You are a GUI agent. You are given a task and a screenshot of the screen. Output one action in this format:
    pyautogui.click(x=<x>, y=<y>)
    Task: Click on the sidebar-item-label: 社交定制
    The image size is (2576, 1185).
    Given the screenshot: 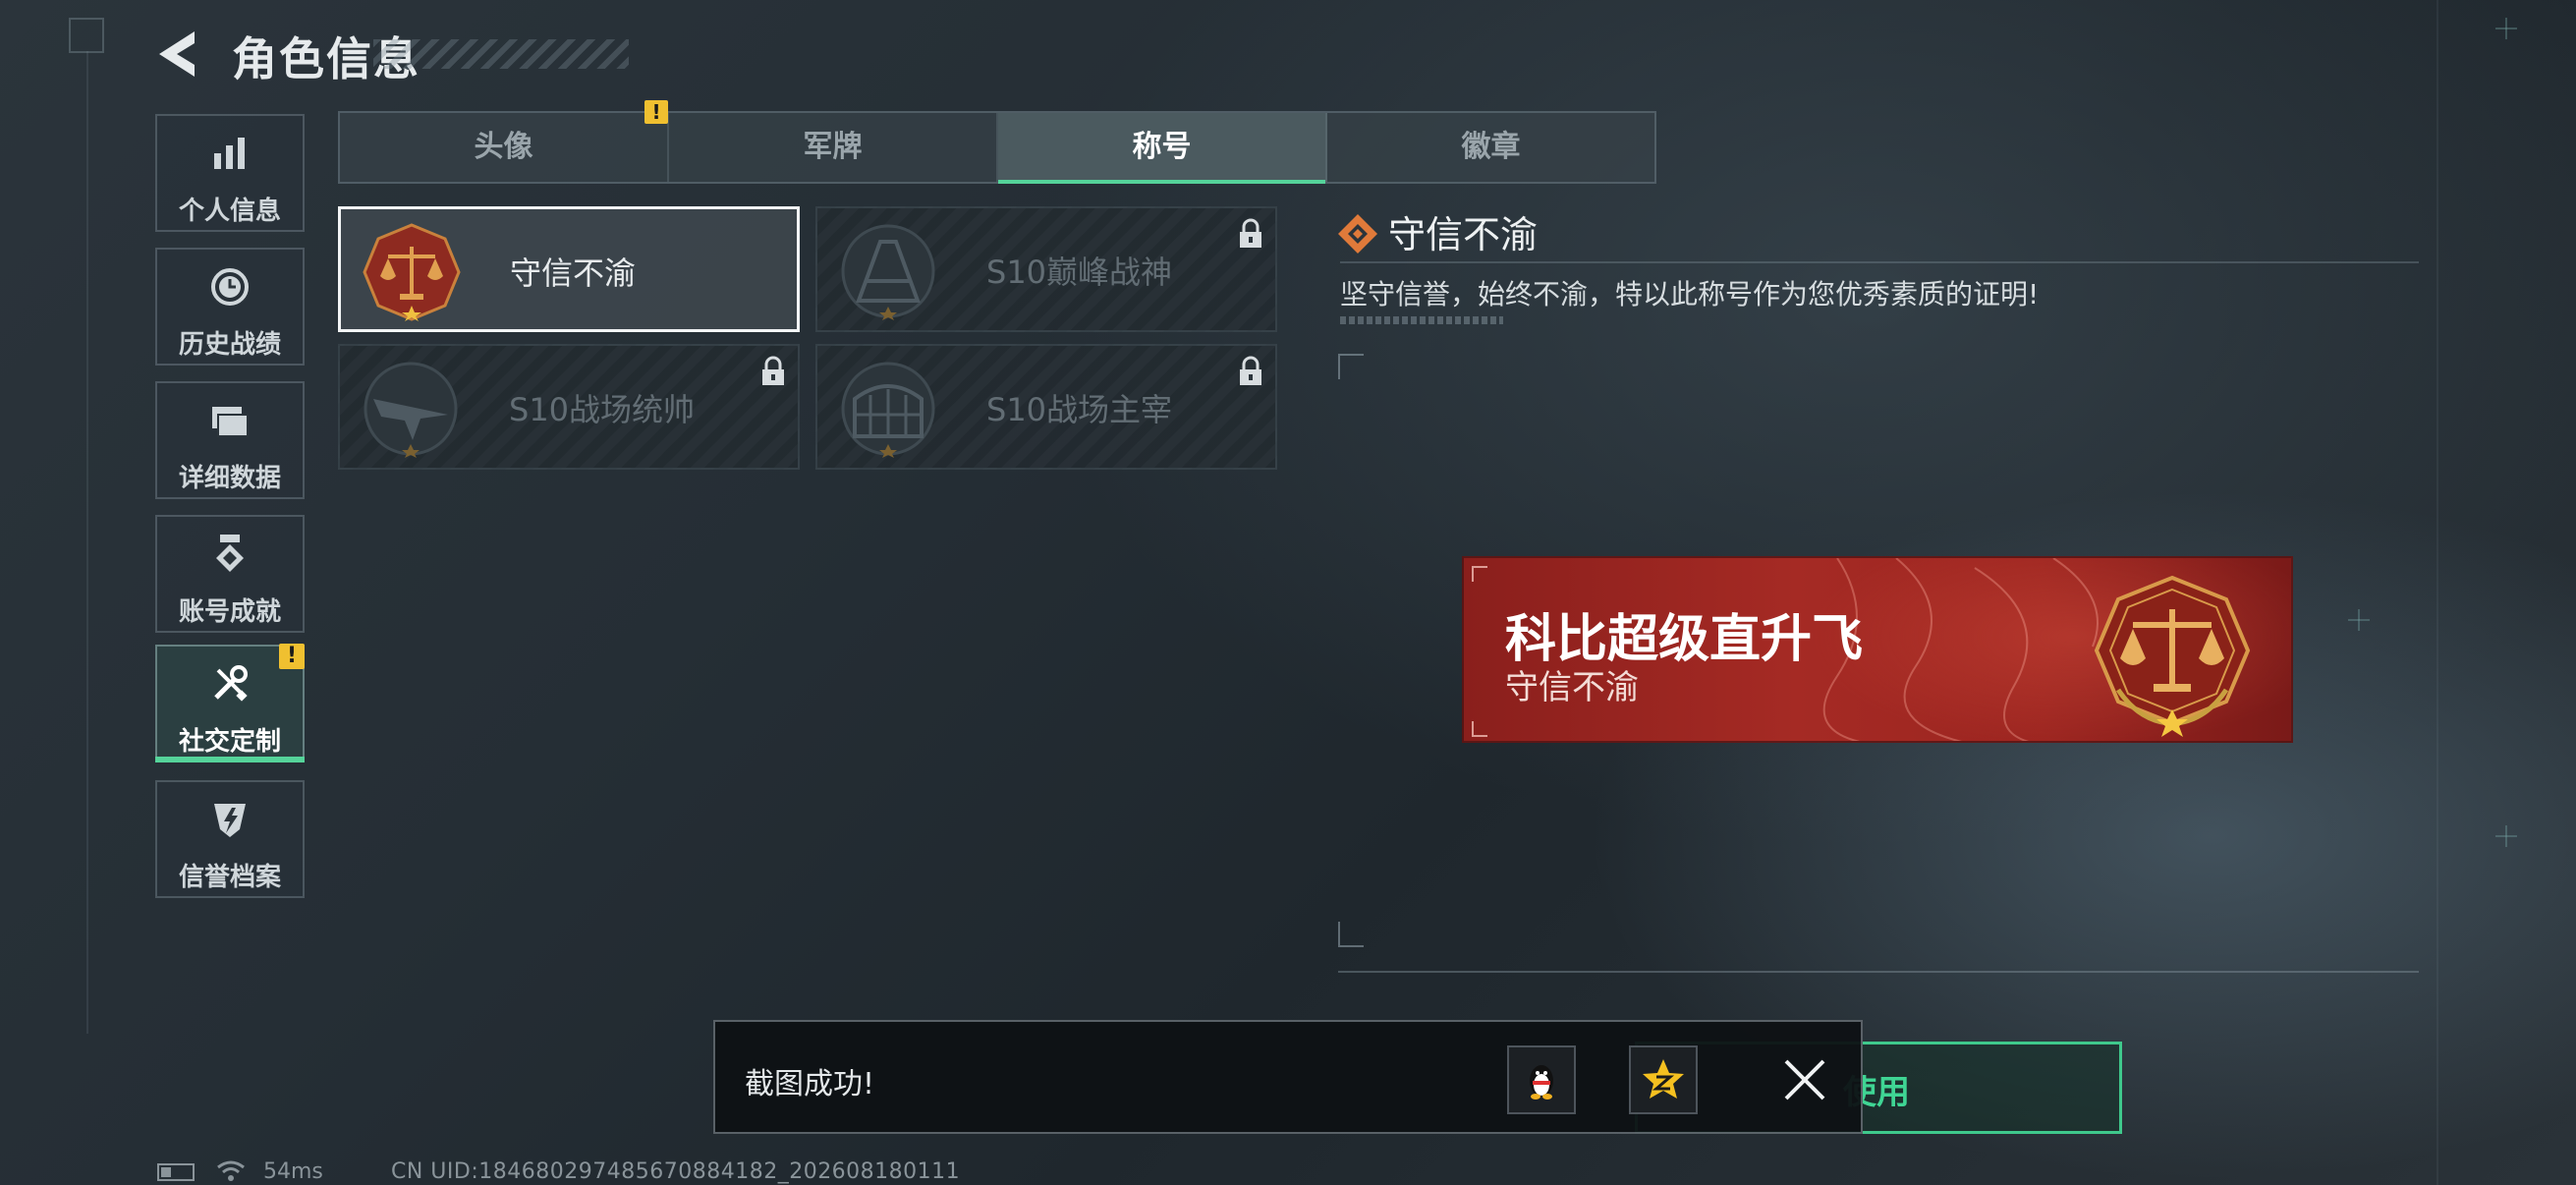 What is the action you would take?
    pyautogui.click(x=229, y=742)
    